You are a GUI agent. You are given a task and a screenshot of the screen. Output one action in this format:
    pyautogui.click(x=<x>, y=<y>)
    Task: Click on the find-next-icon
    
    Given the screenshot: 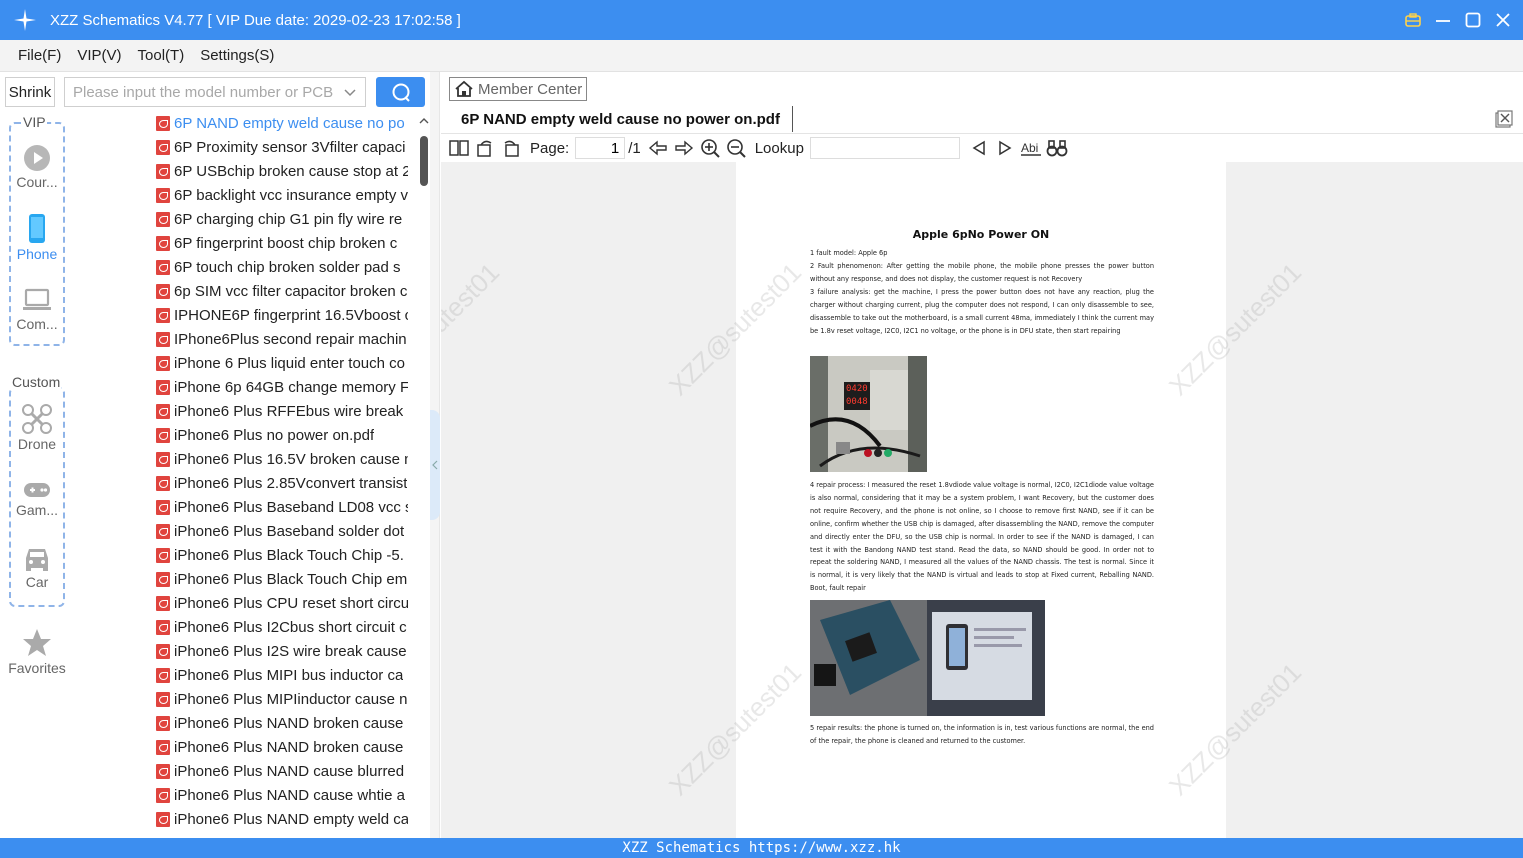 What is the action you would take?
    pyautogui.click(x=1005, y=148)
    